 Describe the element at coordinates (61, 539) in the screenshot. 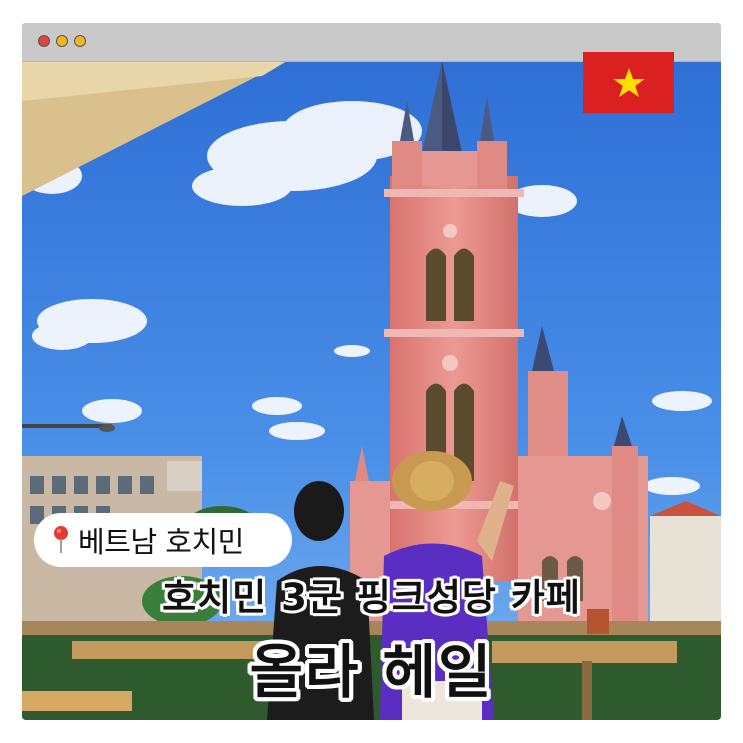

I see `map-pin-icon` at that location.